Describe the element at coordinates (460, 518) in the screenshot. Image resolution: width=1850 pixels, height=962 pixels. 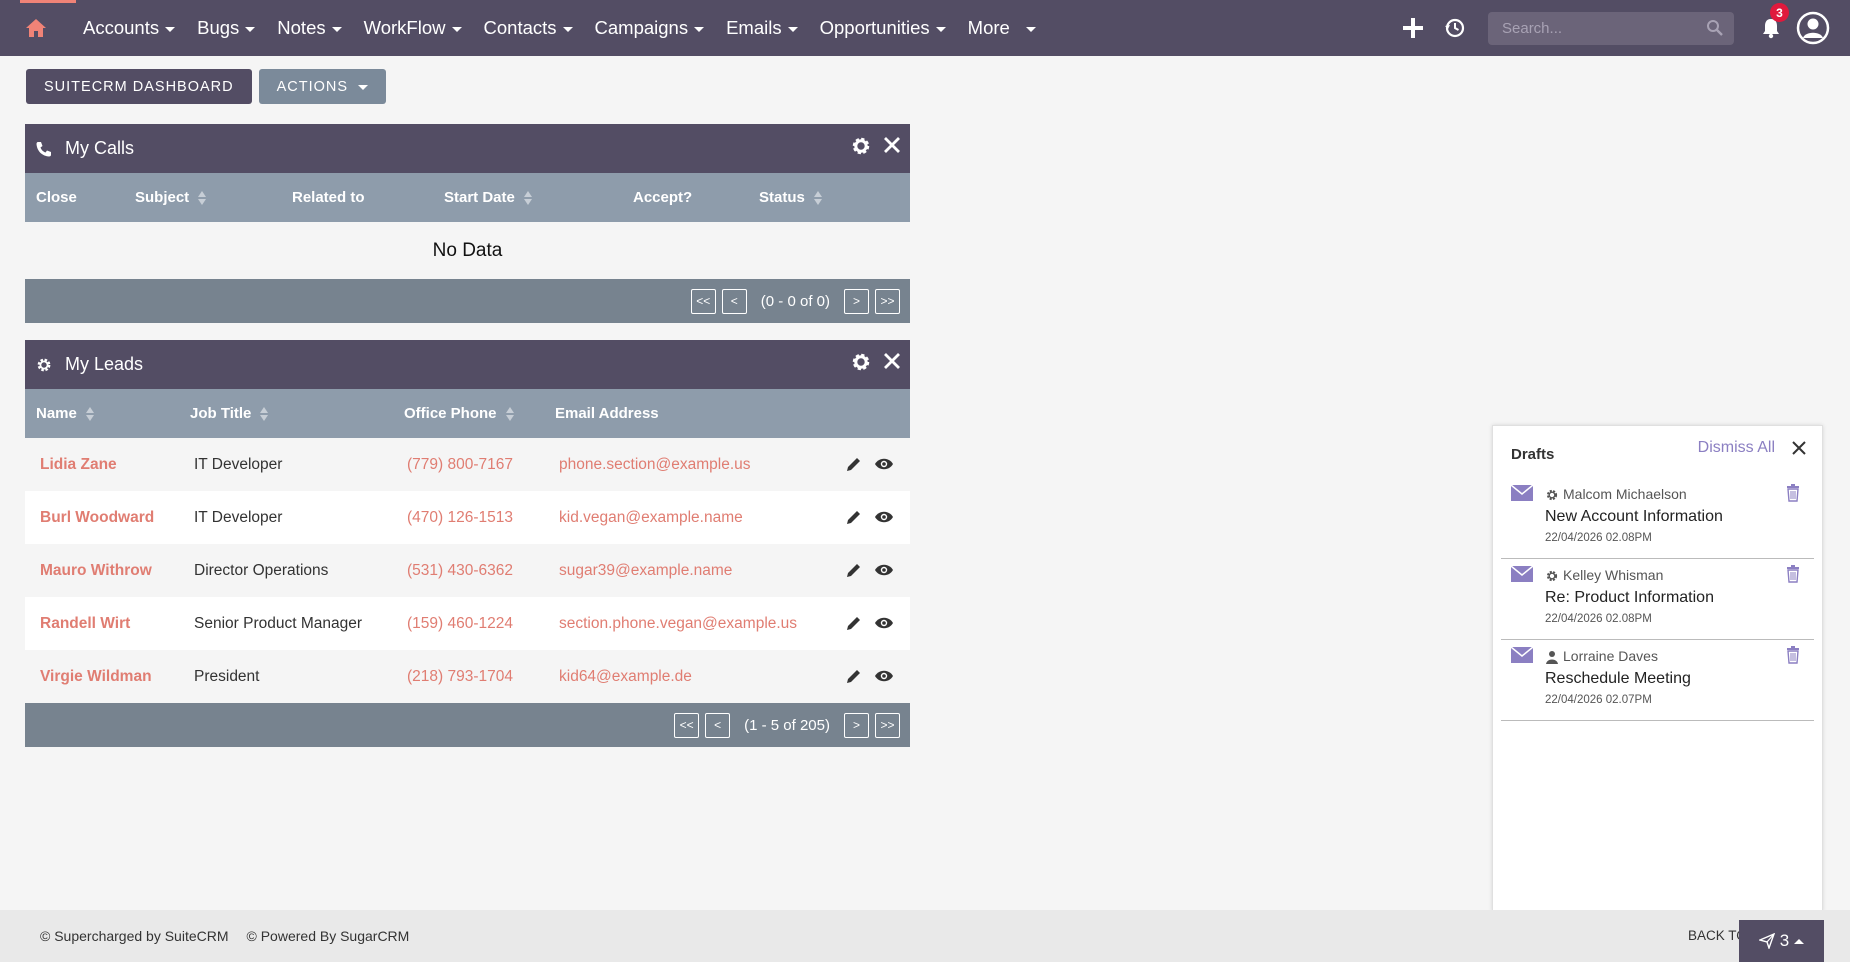
I see `phone-link: (470) 126-1513` at that location.